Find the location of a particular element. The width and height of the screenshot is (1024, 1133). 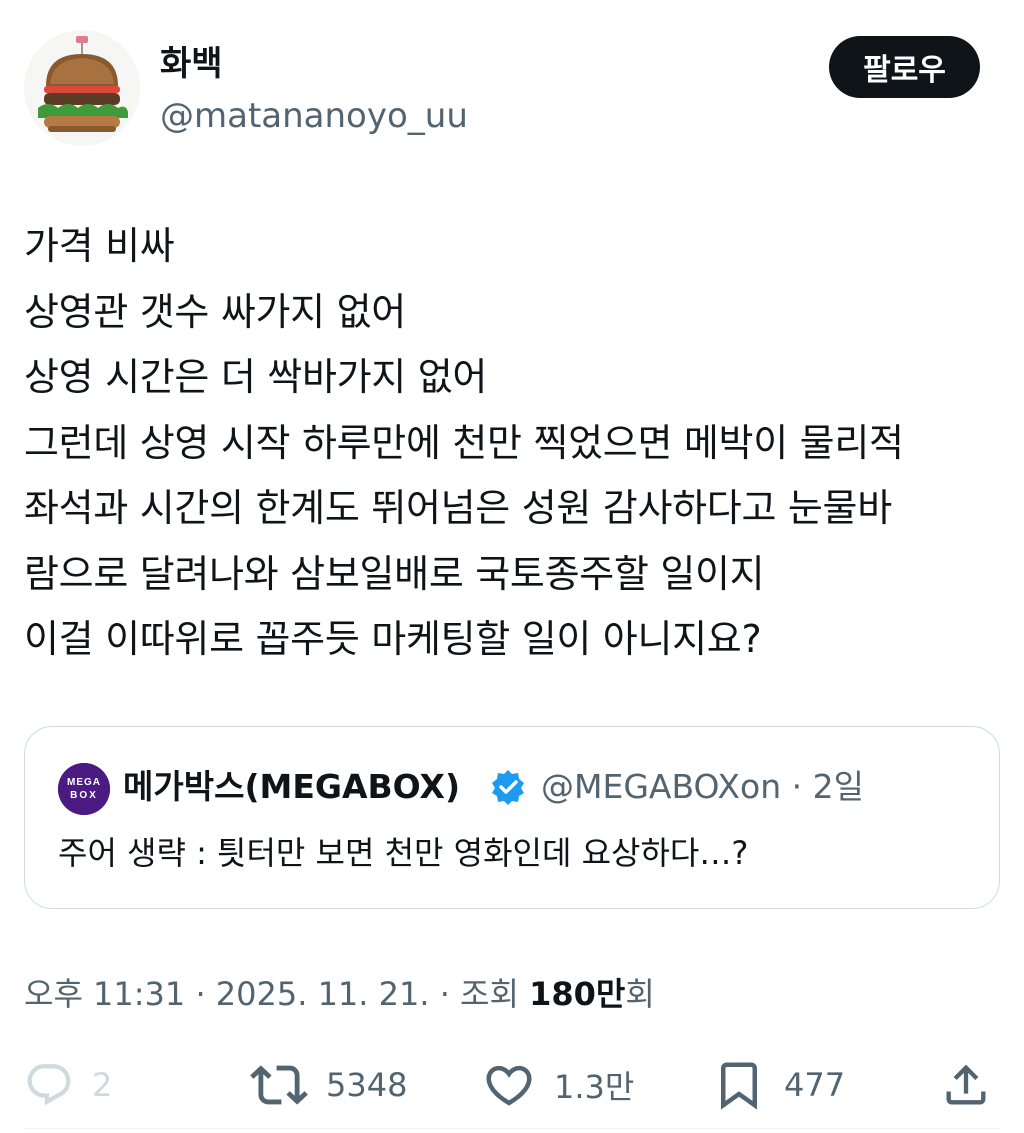

svg-text: BOX is located at coordinates (84, 795).